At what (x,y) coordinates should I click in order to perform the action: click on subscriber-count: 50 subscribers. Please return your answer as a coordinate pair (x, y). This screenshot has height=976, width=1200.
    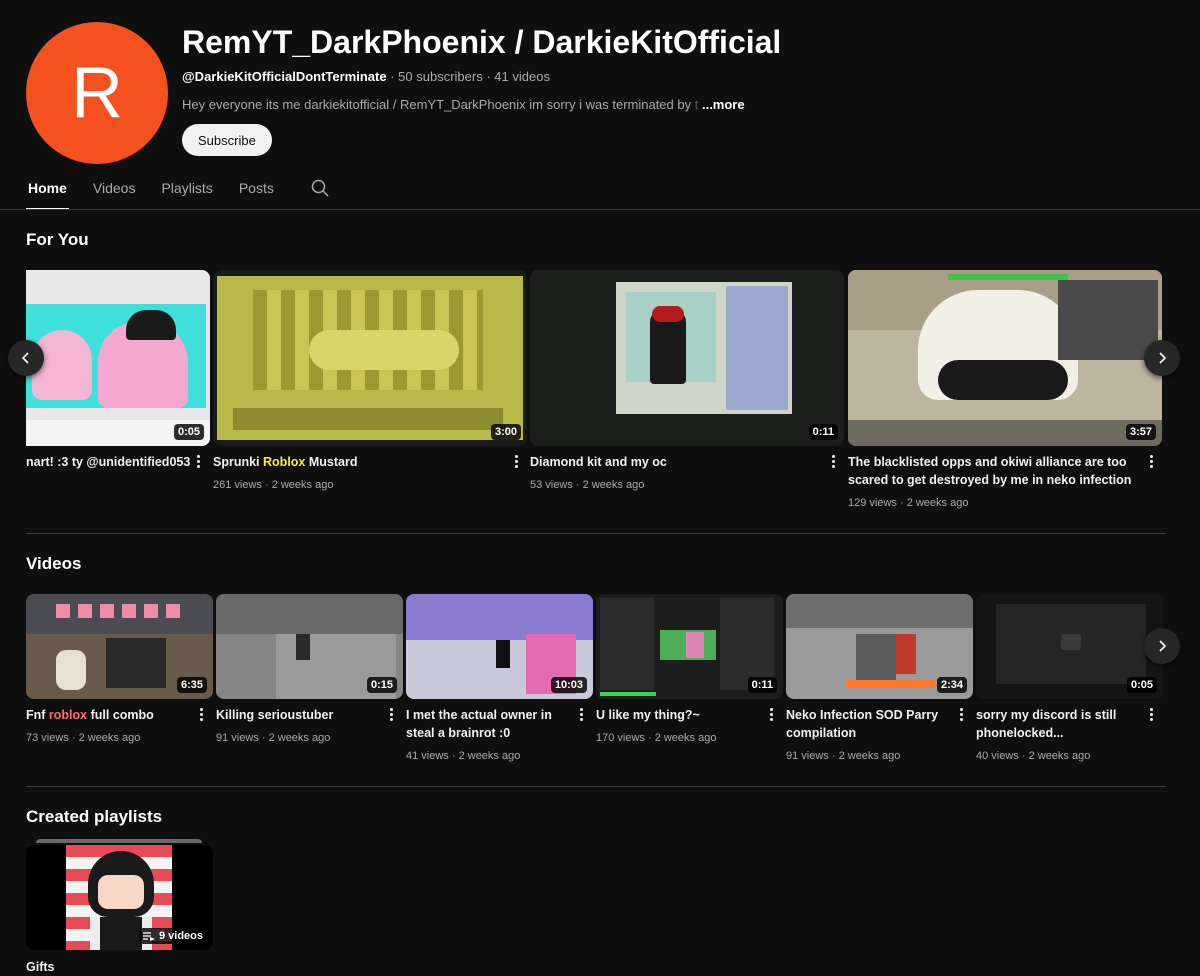
    Looking at the image, I should click on (440, 76).